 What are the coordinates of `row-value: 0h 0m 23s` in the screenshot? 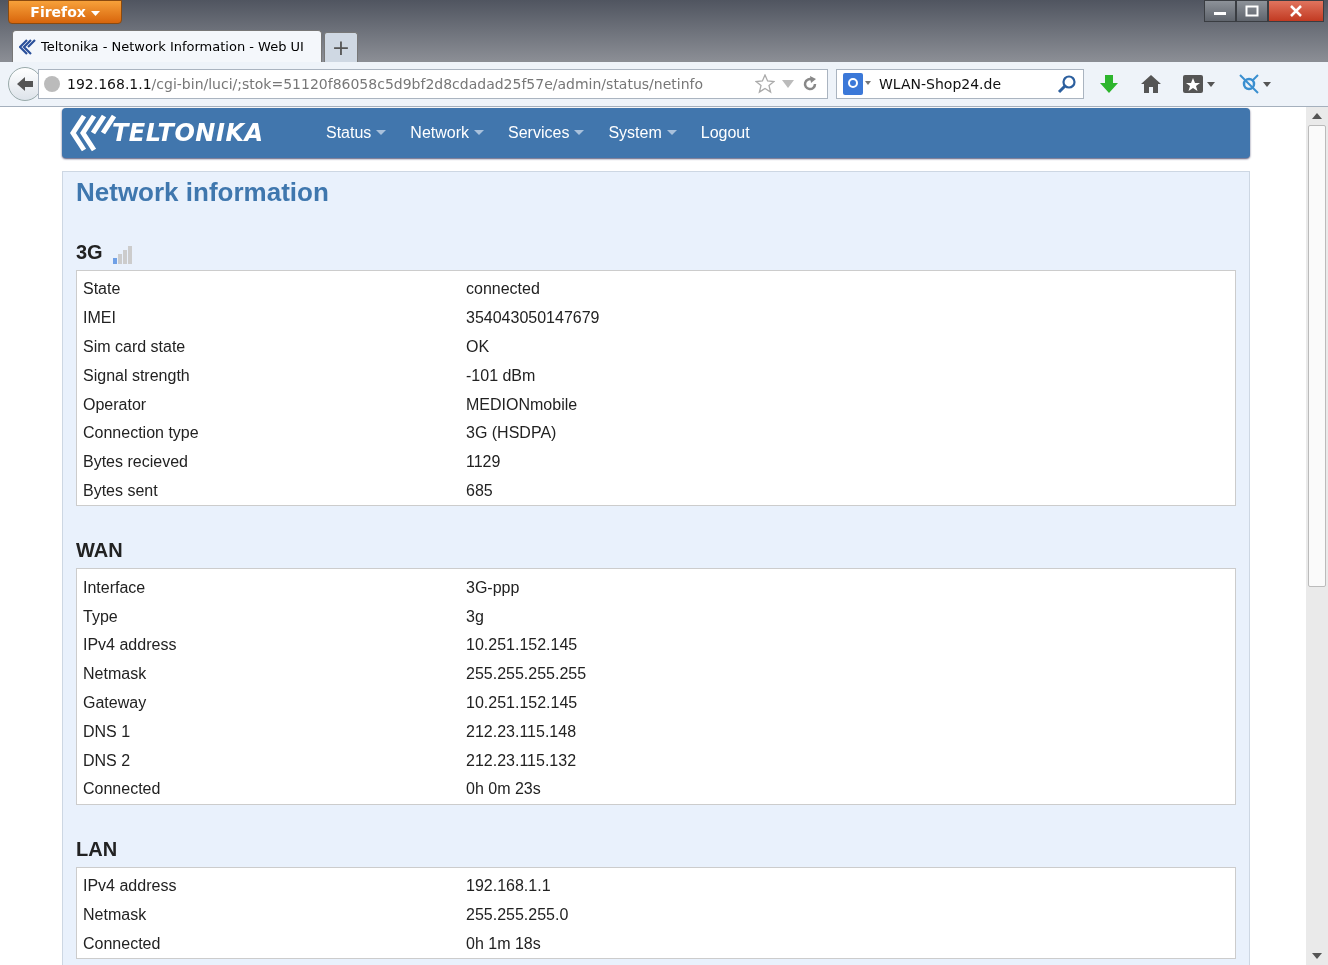 It's located at (503, 789).